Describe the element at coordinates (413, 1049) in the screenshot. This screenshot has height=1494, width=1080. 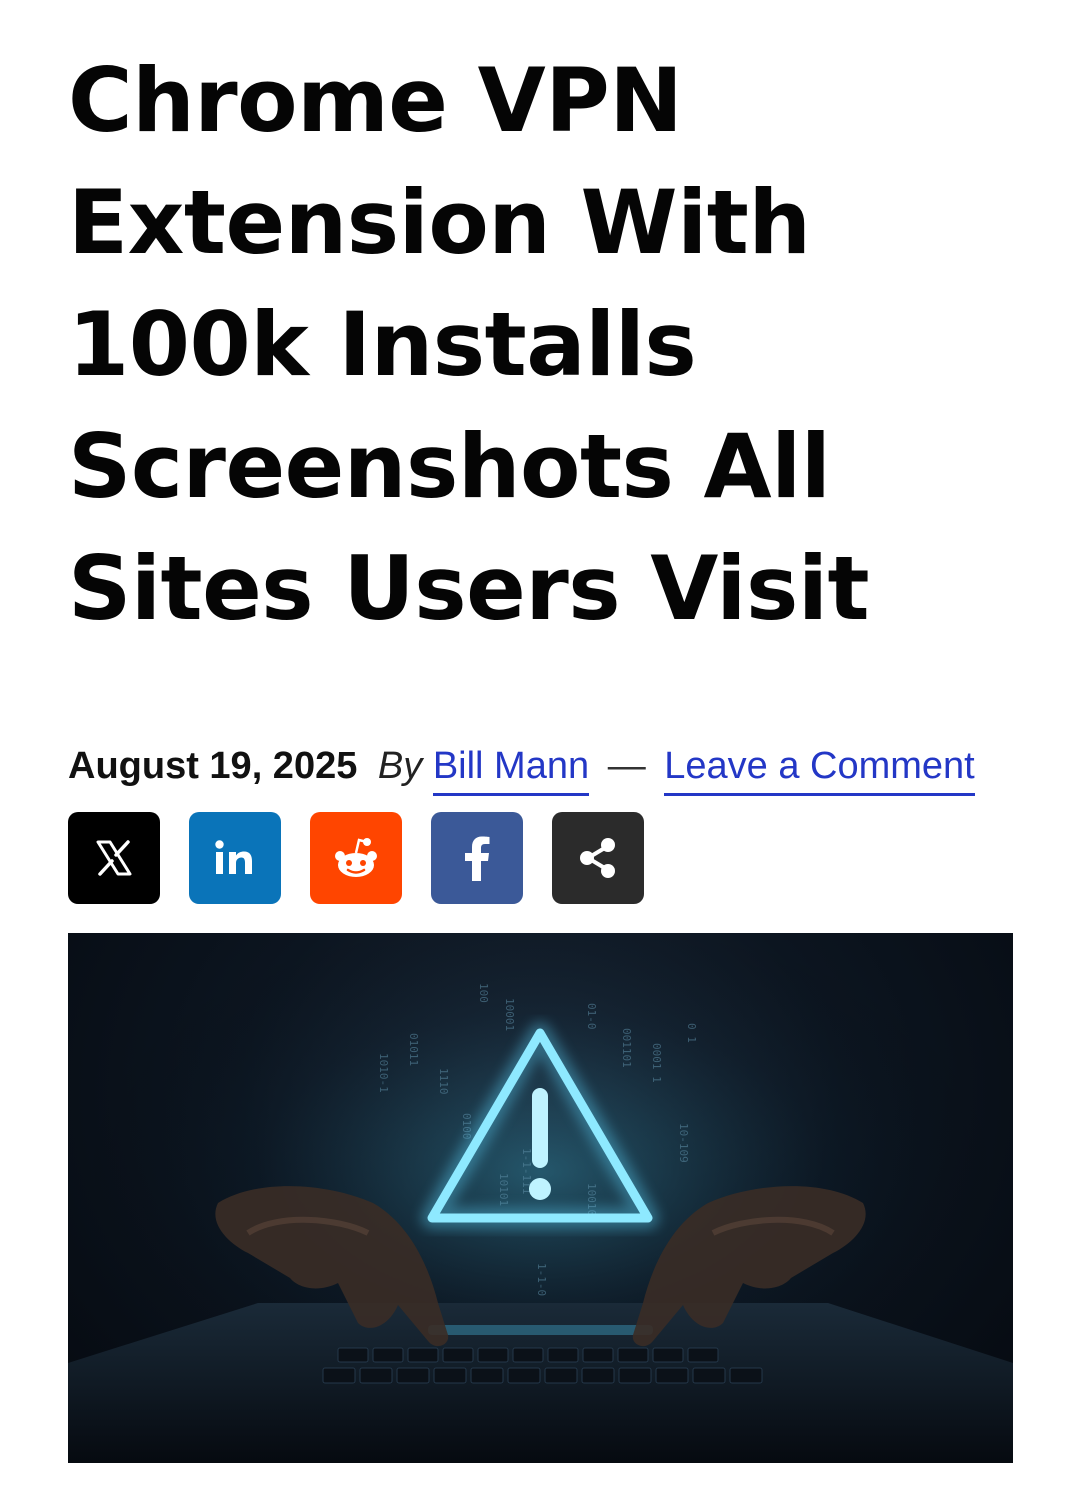
I see `svg-text: 01011` at that location.